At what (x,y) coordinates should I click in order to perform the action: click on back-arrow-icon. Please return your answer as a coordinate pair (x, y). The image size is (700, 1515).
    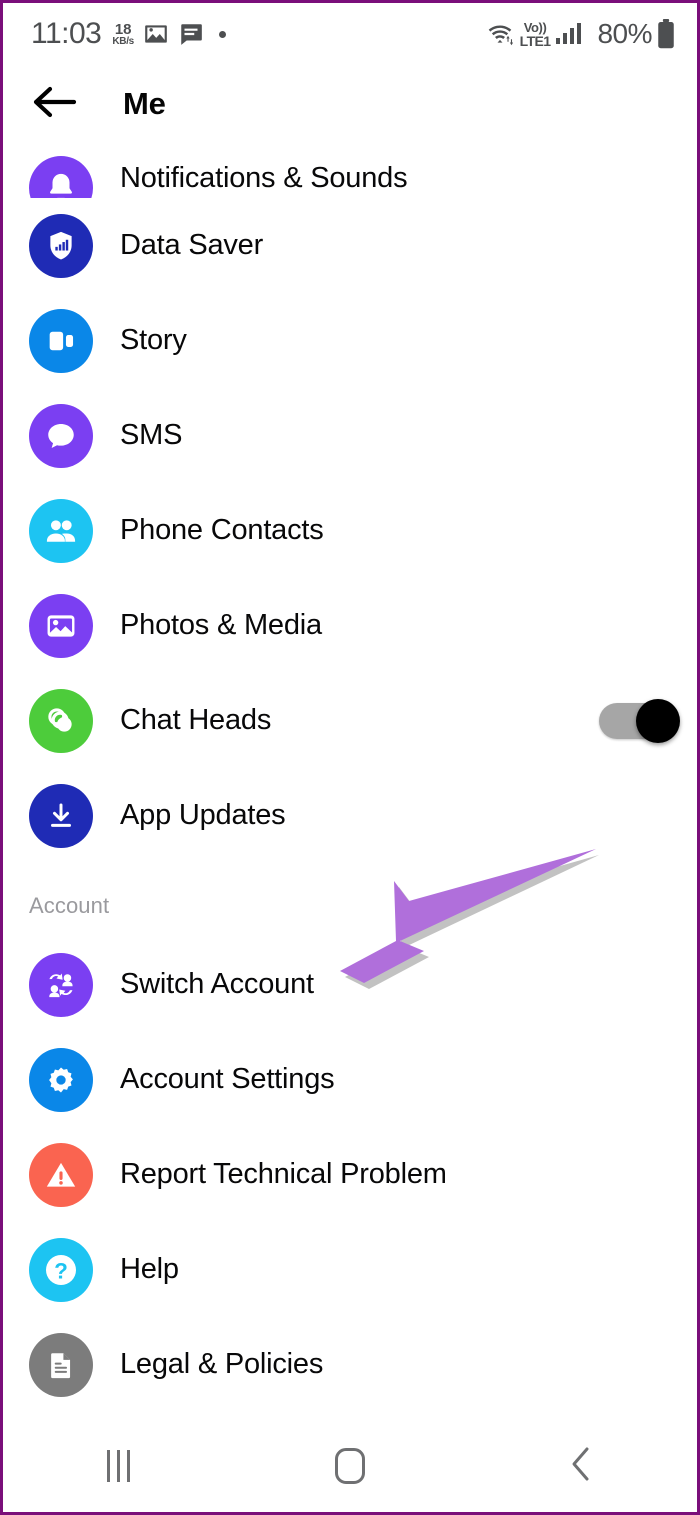
    Looking at the image, I should click on (55, 104).